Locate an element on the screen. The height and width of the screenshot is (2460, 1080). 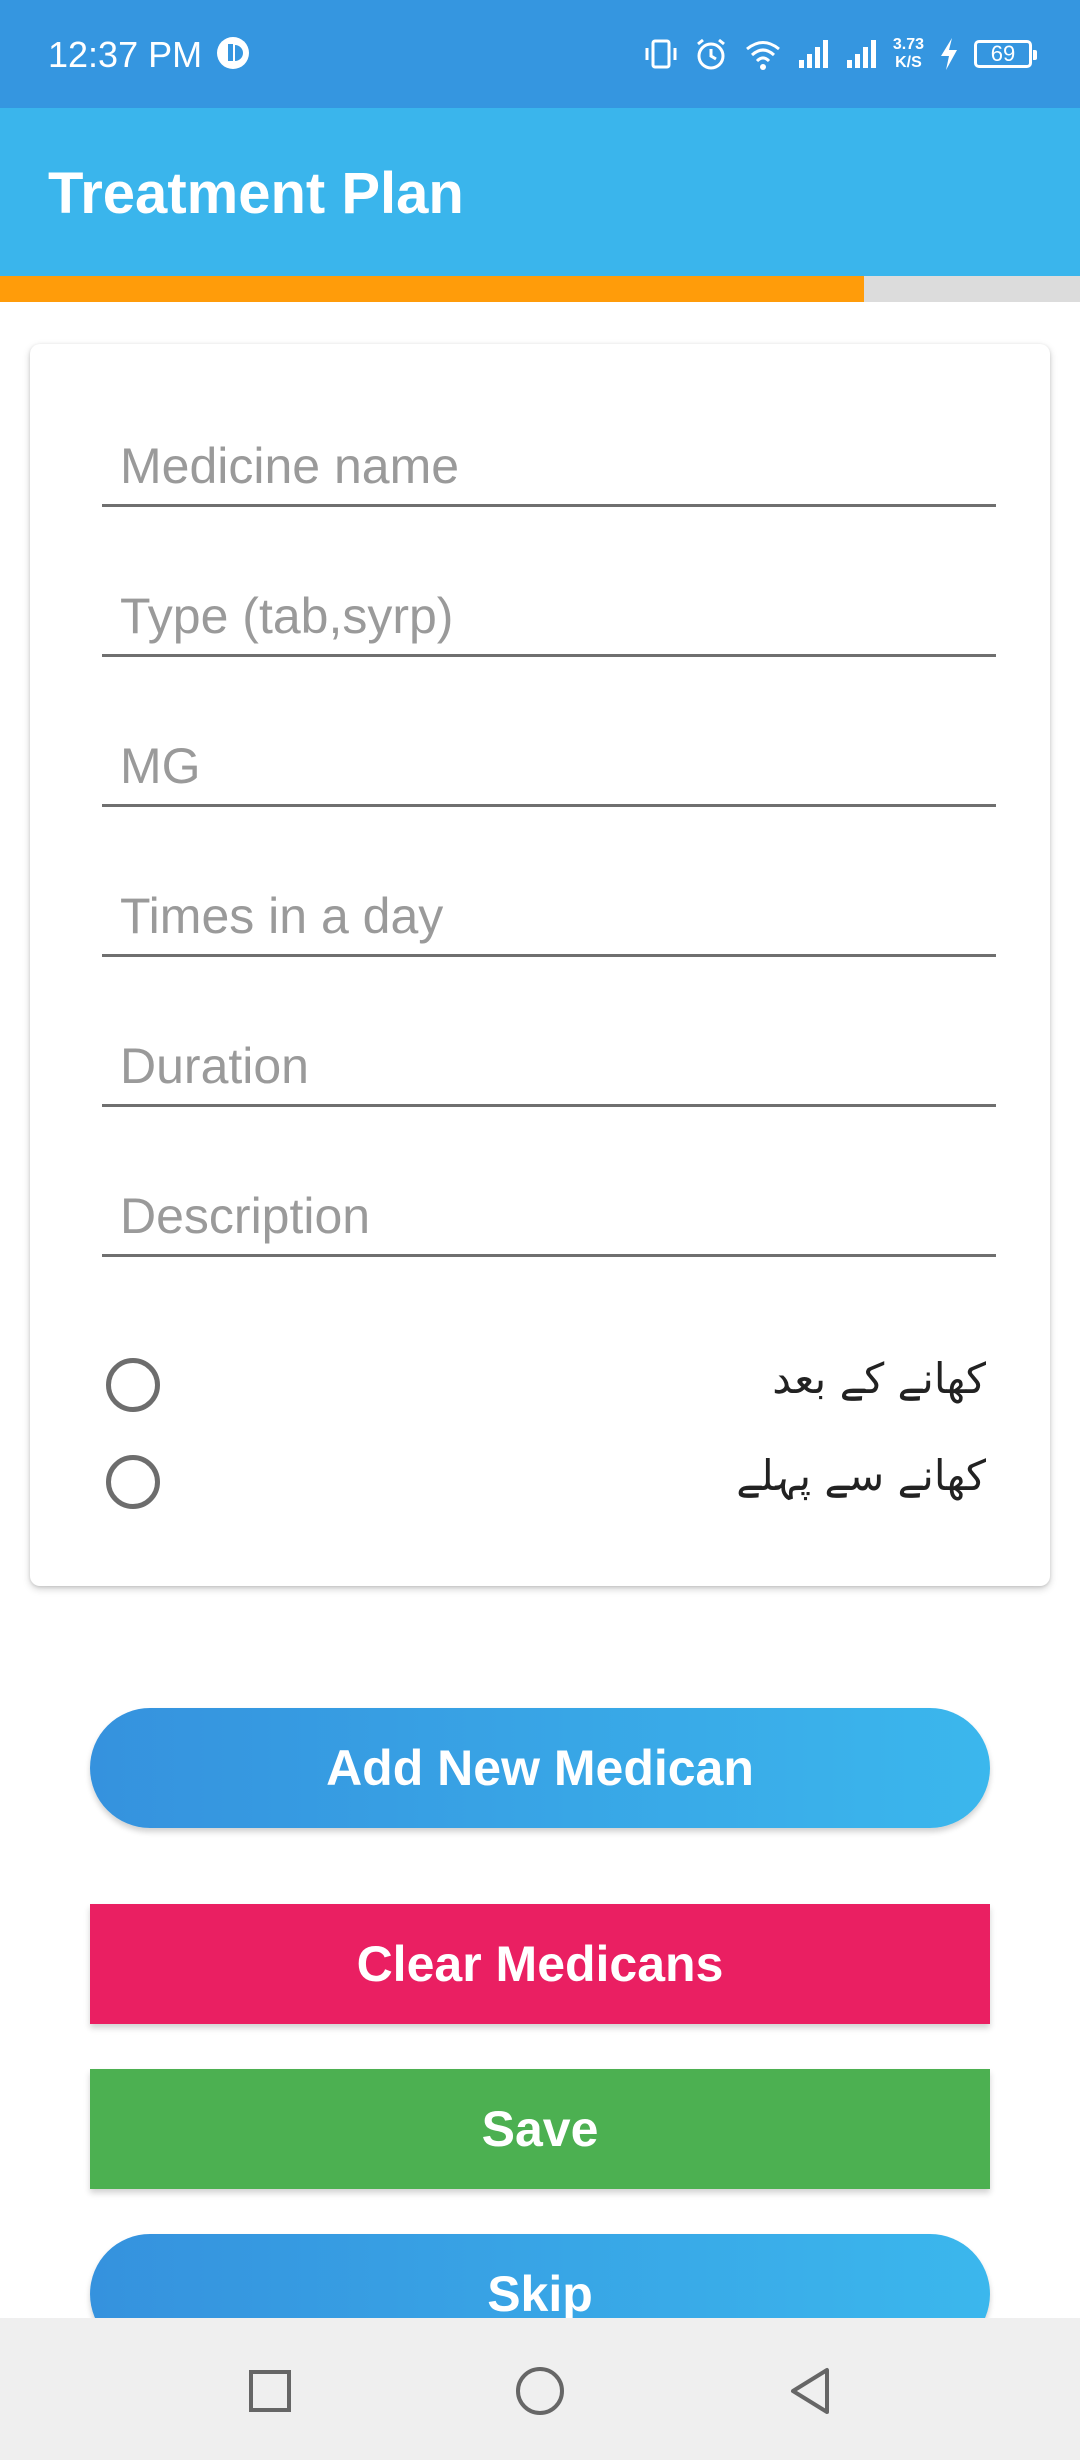
battery-icon: 69 is located at coordinates (1005, 54).